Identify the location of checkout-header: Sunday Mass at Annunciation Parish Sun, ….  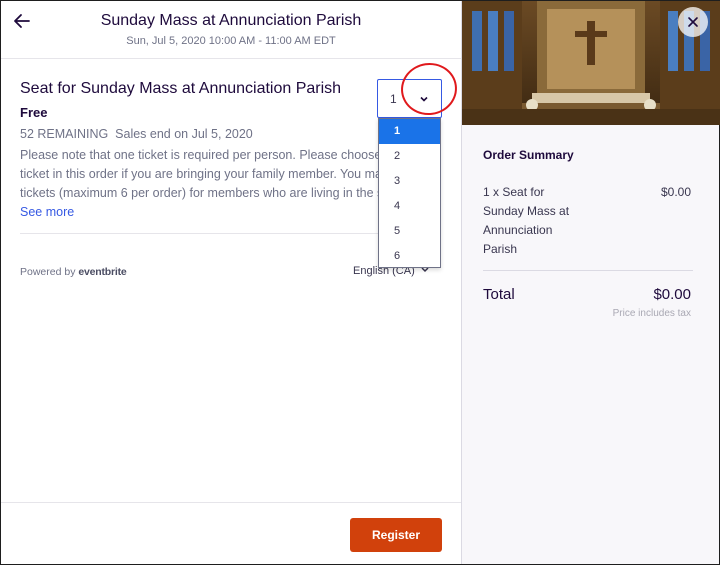
(231, 30).